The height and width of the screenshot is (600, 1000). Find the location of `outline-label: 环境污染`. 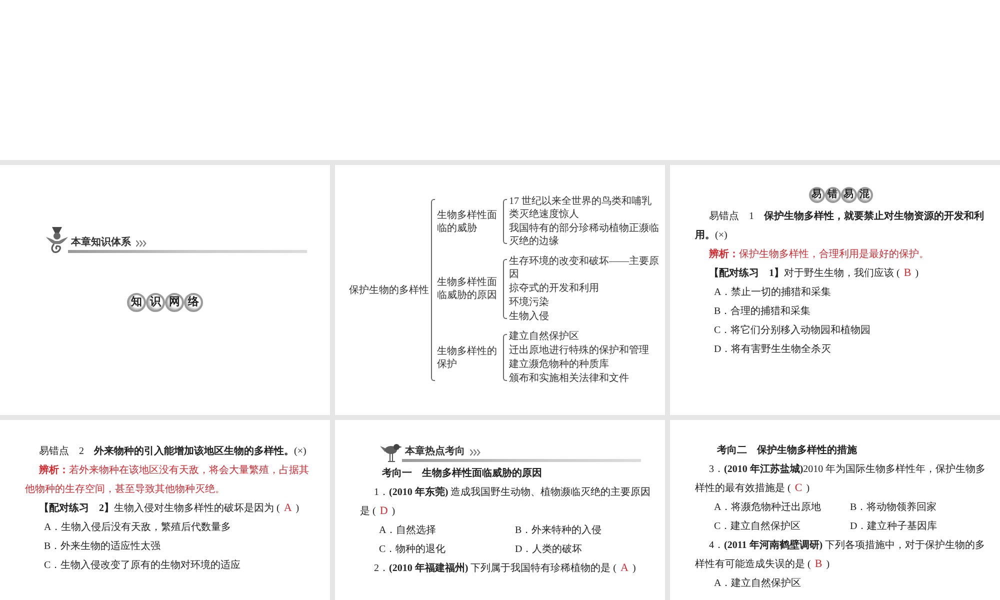

outline-label: 环境污染 is located at coordinates (529, 302).